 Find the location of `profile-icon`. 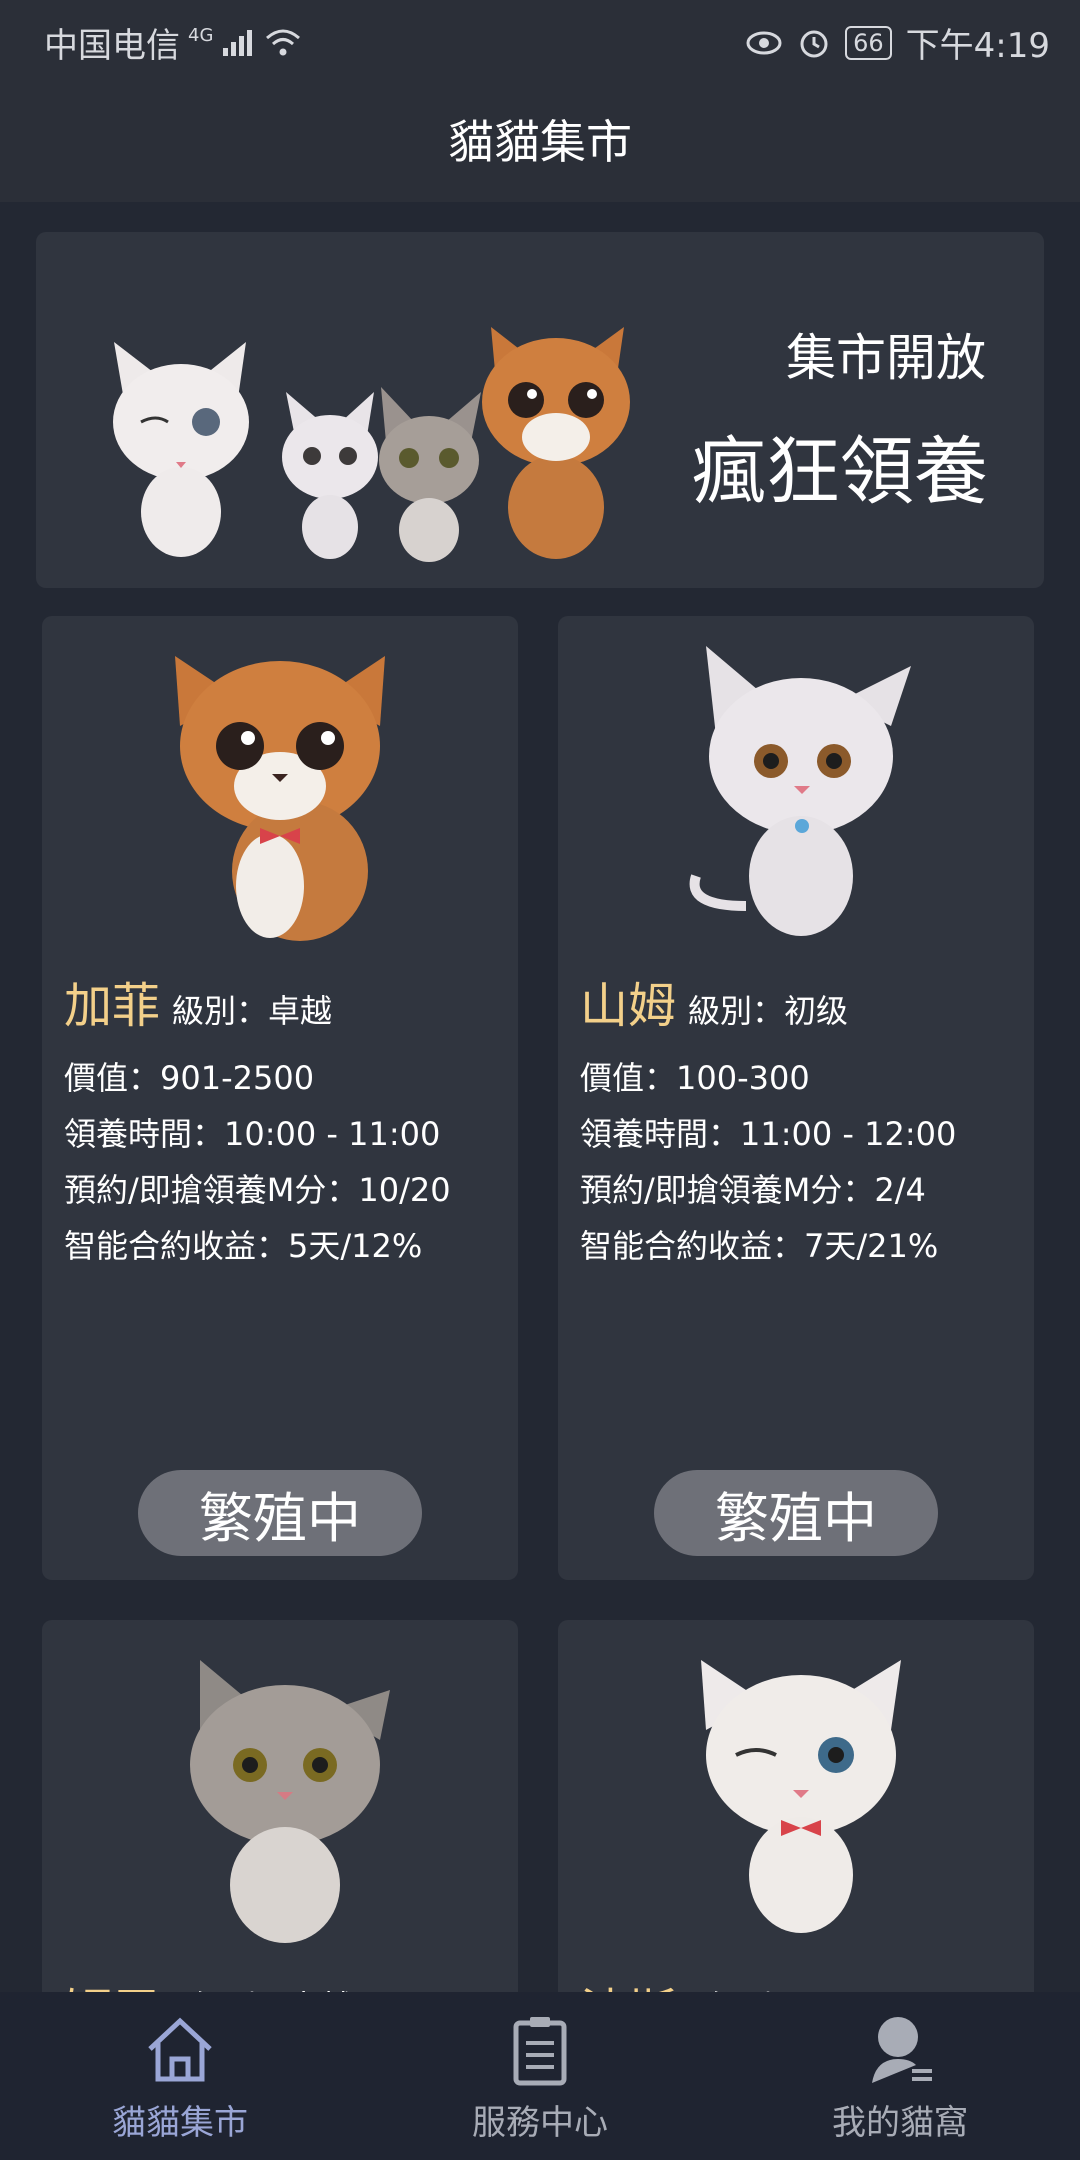

profile-icon is located at coordinates (902, 2049).